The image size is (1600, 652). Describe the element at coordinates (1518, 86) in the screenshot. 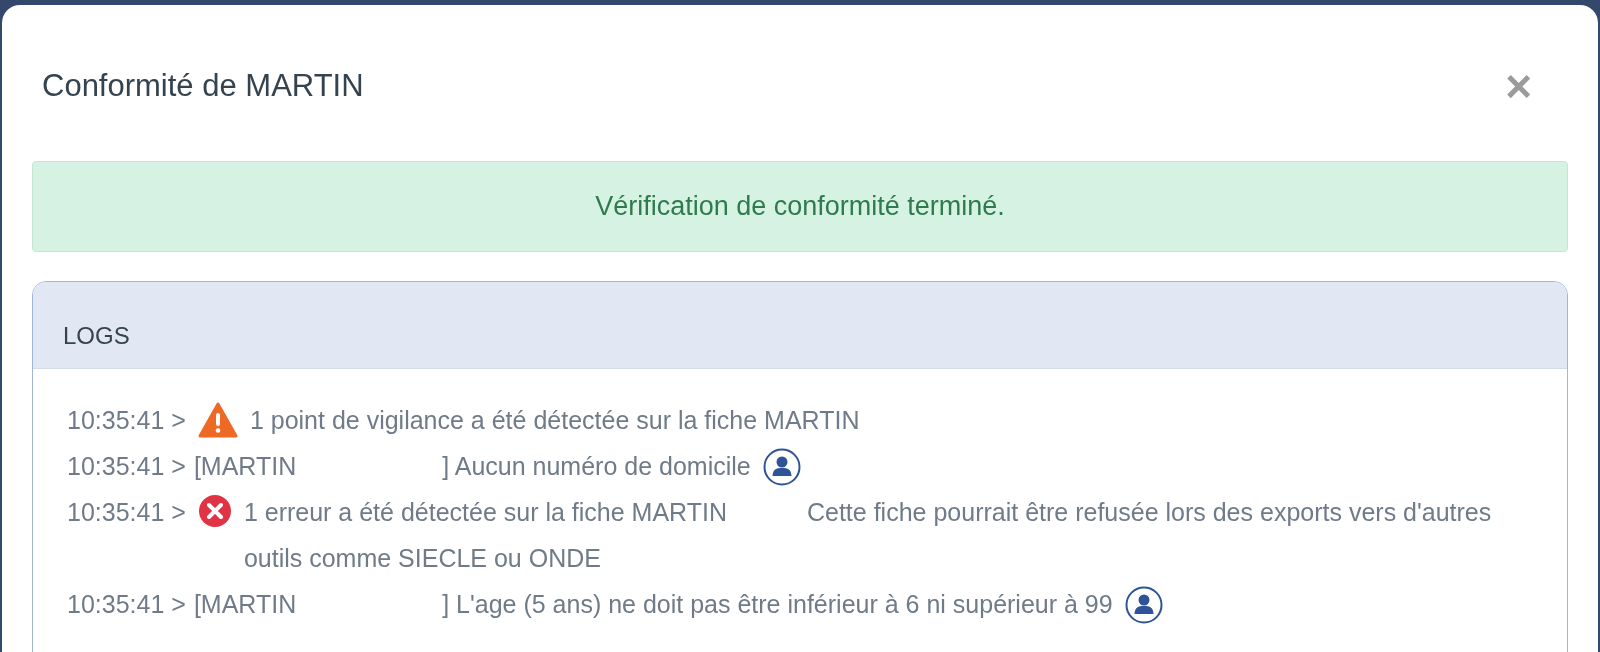

I see `close-button: ×` at that location.